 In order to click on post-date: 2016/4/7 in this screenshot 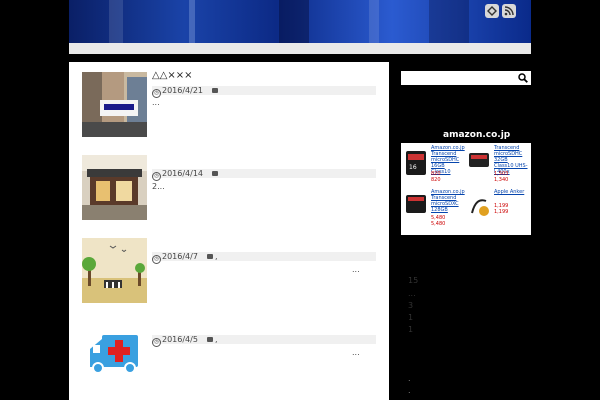, I will do `click(180, 256)`.